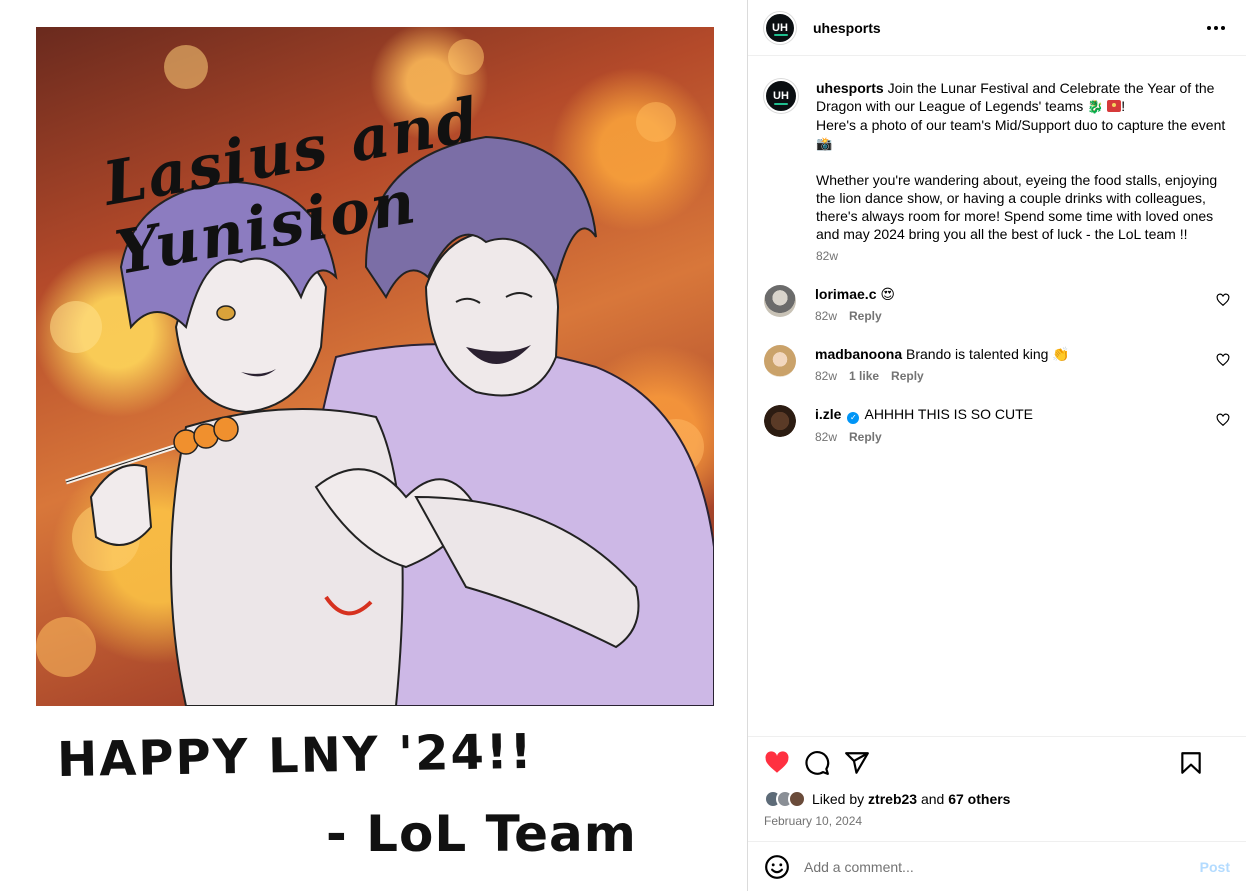 This screenshot has height=891, width=1246. Describe the element at coordinates (1114, 106) in the screenshot. I see `flag-emoji` at that location.